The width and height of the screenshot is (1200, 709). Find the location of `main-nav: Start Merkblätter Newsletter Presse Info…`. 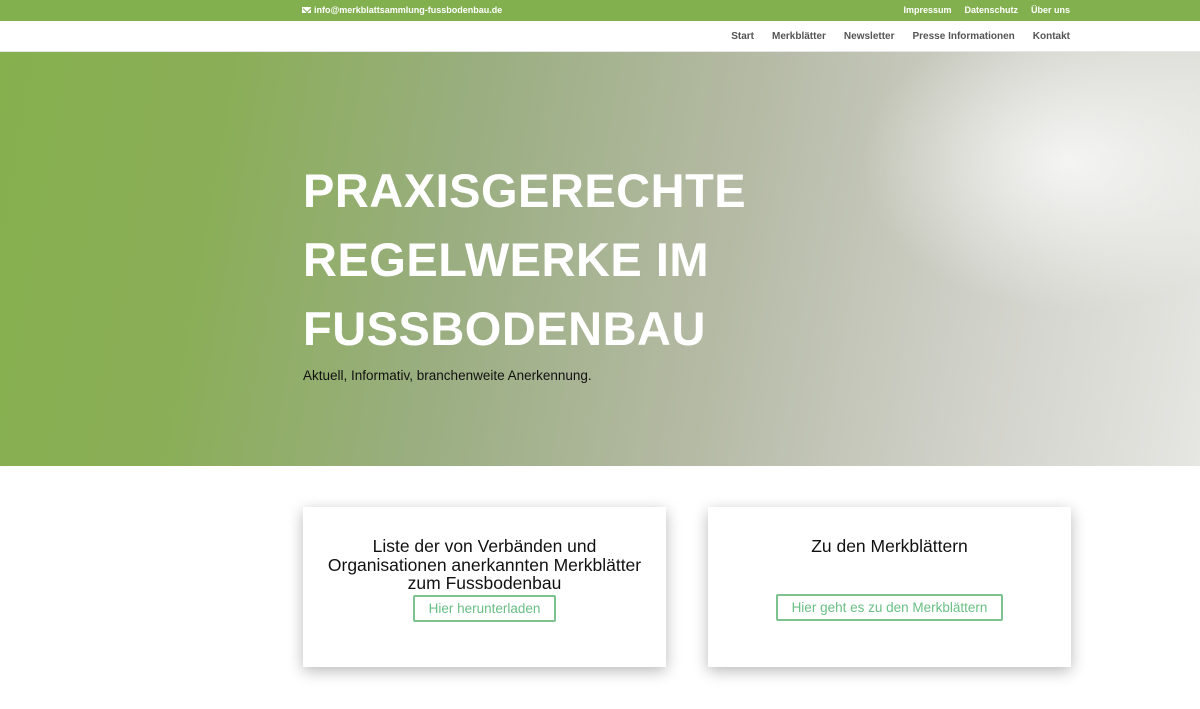

main-nav: Start Merkblätter Newsletter Presse Info… is located at coordinates (600, 36).